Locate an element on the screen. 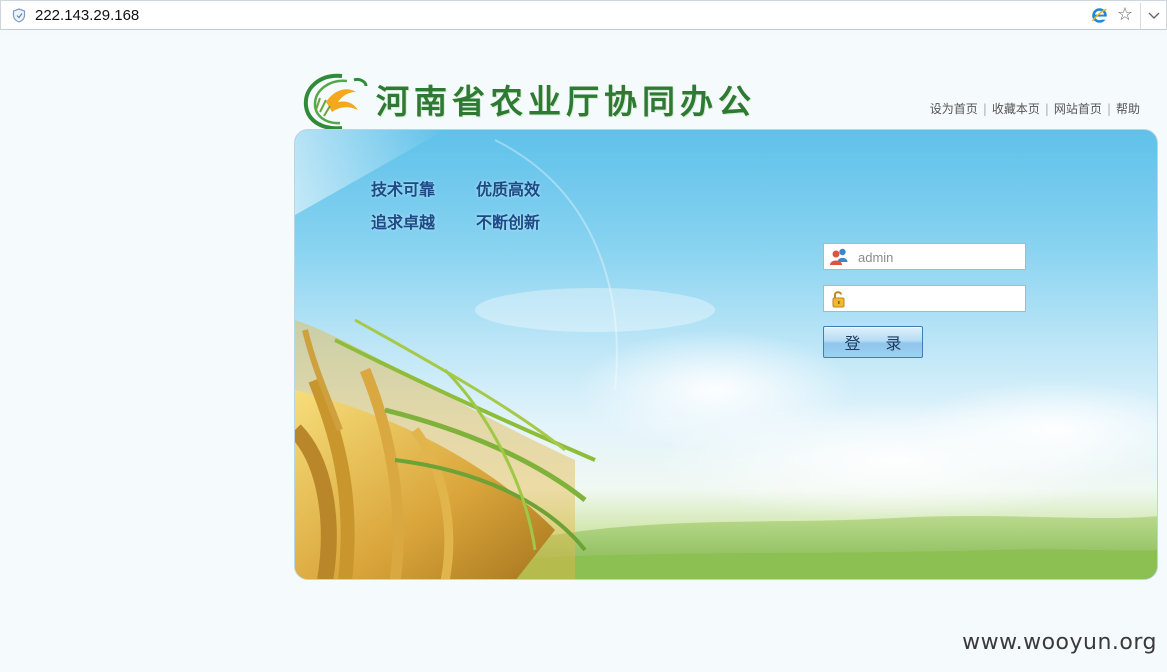 The image size is (1167, 672). ie-compatibility-icon is located at coordinates (1099, 15).